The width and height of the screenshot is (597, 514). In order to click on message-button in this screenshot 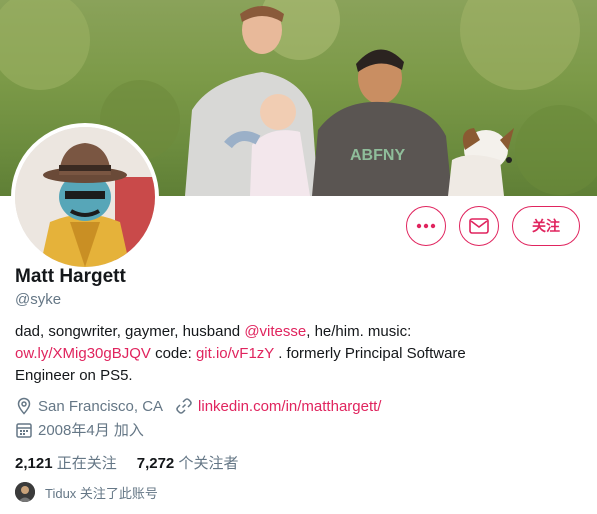, I will do `click(479, 226)`.